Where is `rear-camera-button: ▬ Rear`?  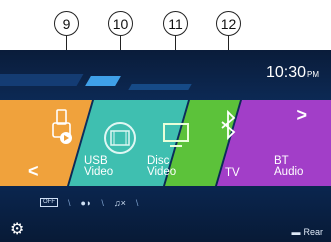
rear-camera-button: ▬ Rear is located at coordinates (307, 232).